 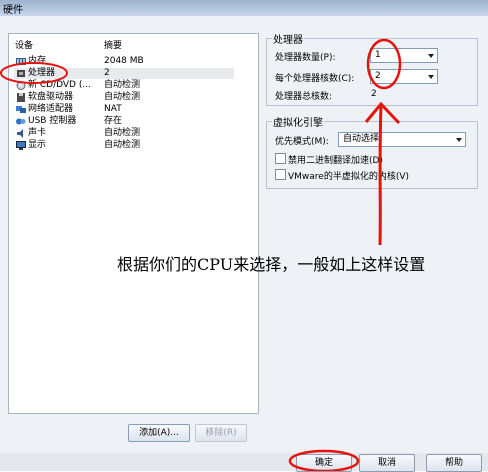 I want to click on annotation-arrow-head, so click(x=382, y=113).